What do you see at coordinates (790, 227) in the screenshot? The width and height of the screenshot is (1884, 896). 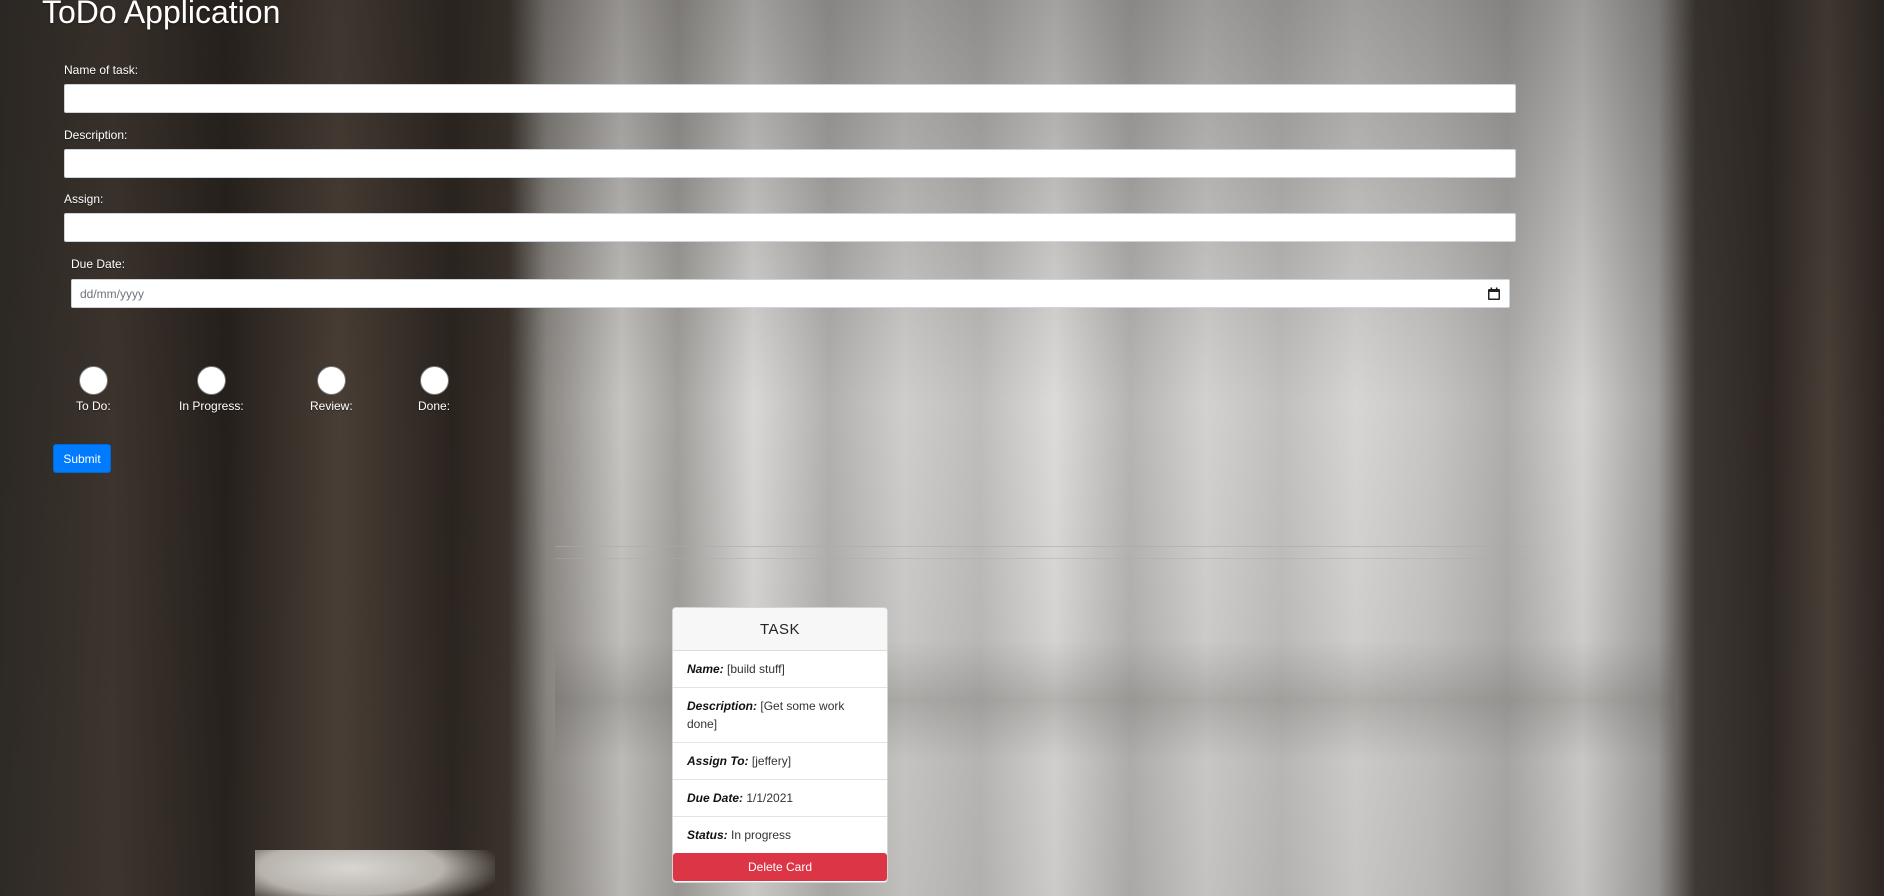 I see `assign-input` at bounding box center [790, 227].